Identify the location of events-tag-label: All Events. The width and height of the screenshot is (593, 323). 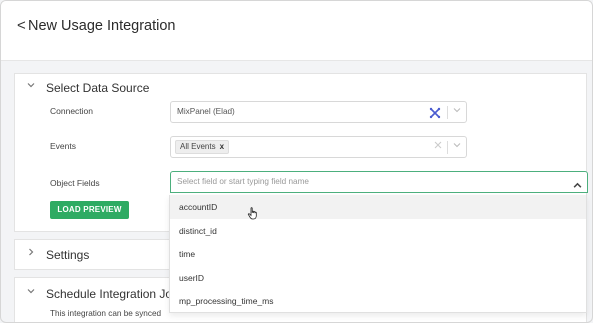
(198, 146).